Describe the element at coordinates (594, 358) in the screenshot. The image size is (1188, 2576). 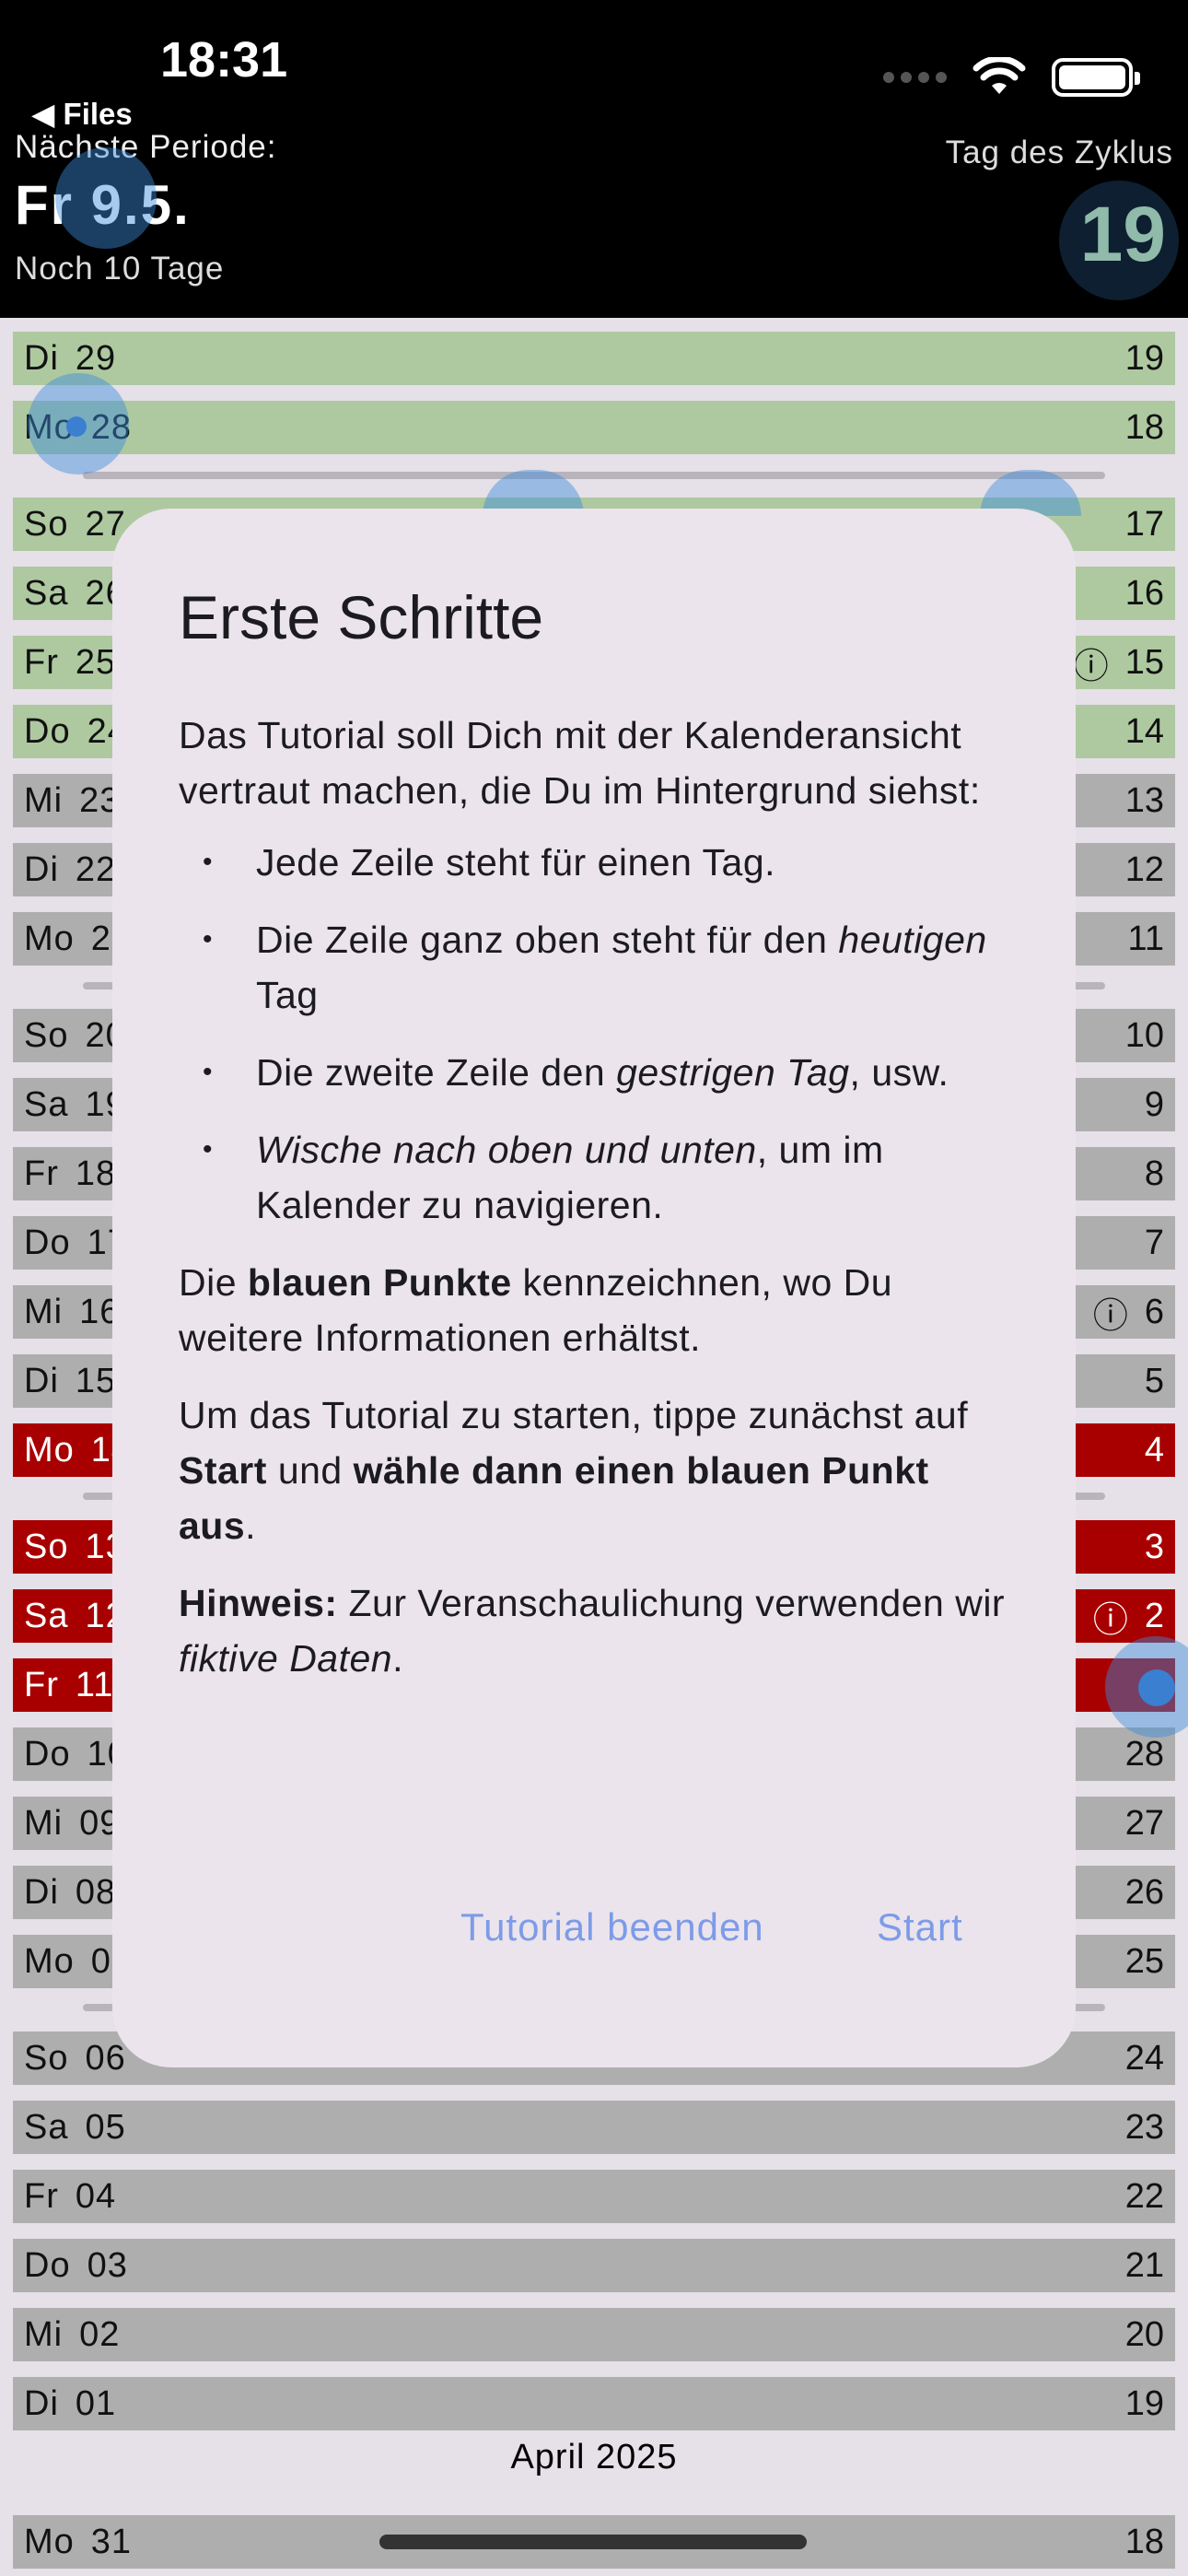
I see `calendar-row: Di 29 19` at that location.